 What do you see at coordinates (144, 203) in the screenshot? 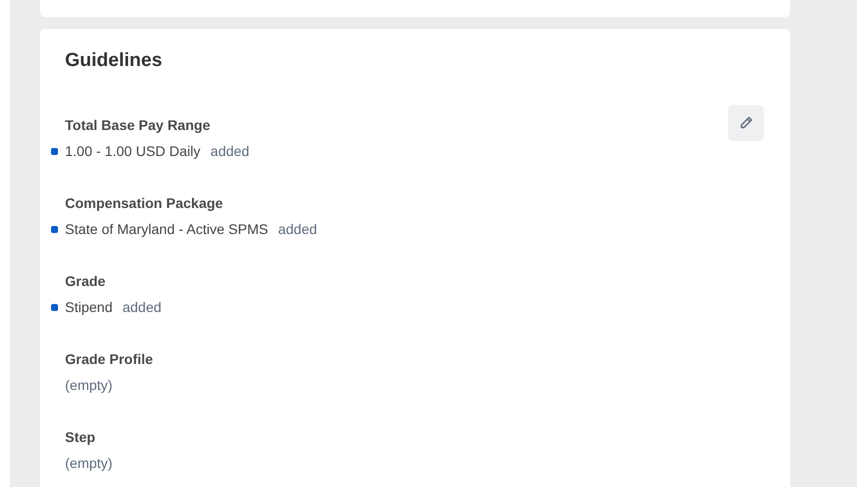
I see `field-label: Compensation Package` at bounding box center [144, 203].